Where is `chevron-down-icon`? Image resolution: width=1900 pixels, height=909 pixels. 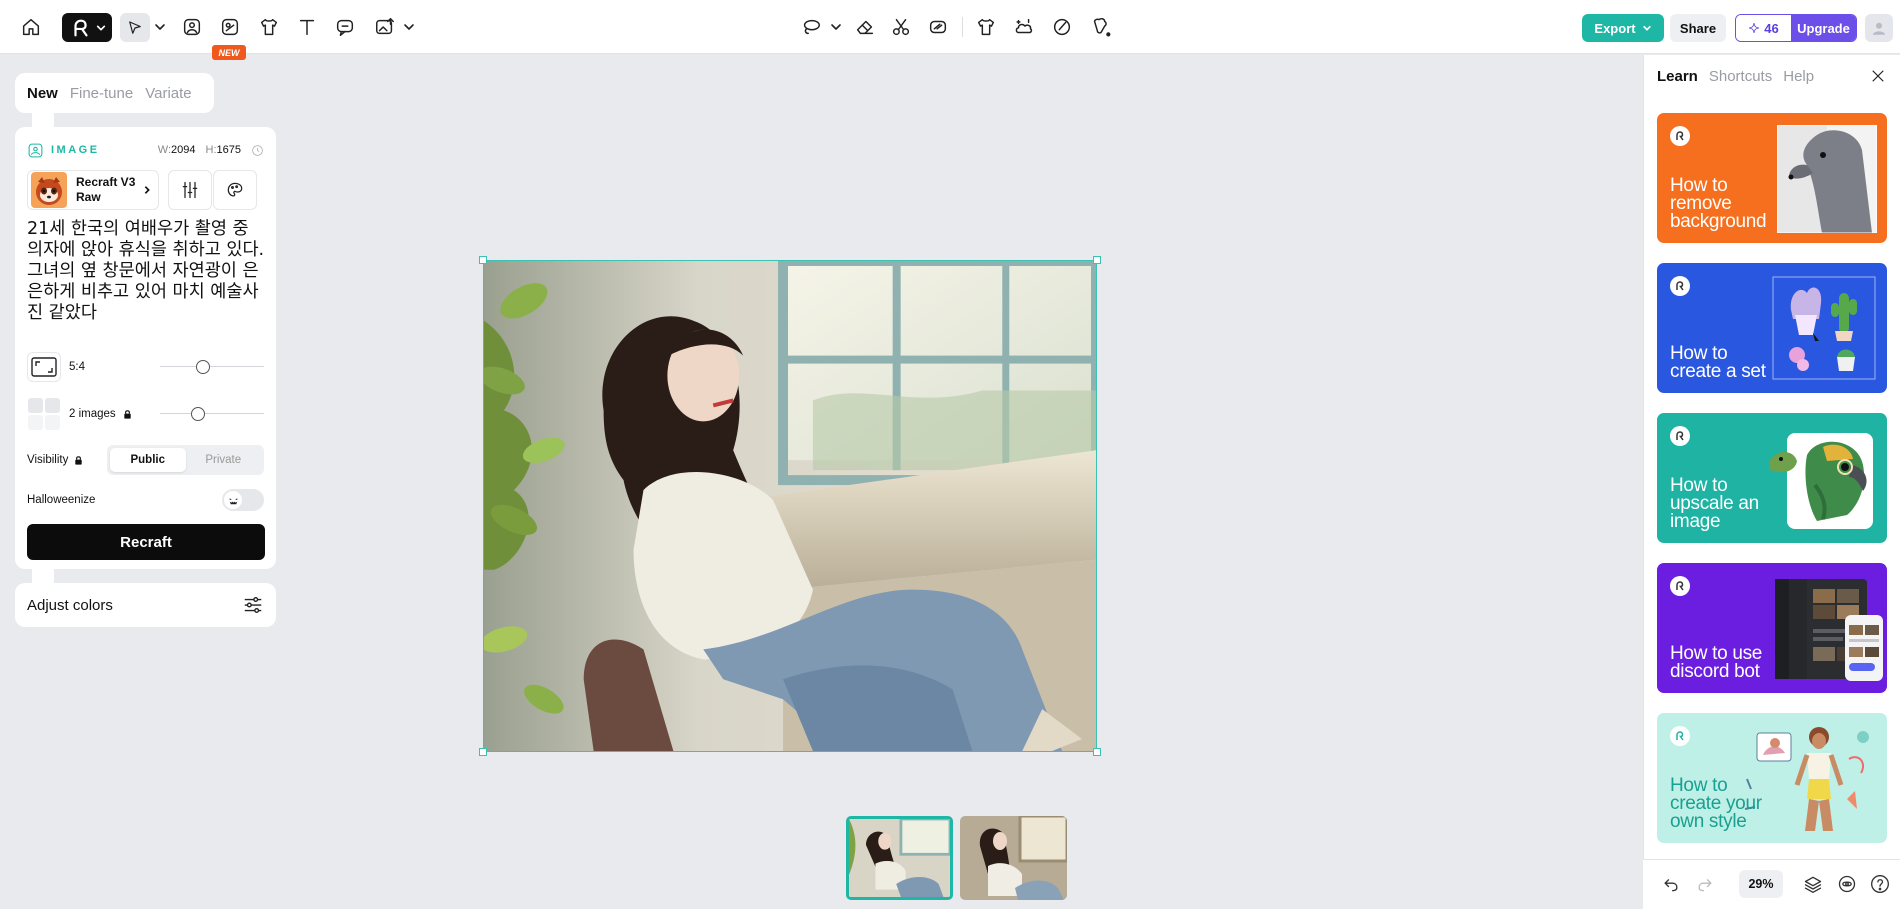 chevron-down-icon is located at coordinates (160, 27).